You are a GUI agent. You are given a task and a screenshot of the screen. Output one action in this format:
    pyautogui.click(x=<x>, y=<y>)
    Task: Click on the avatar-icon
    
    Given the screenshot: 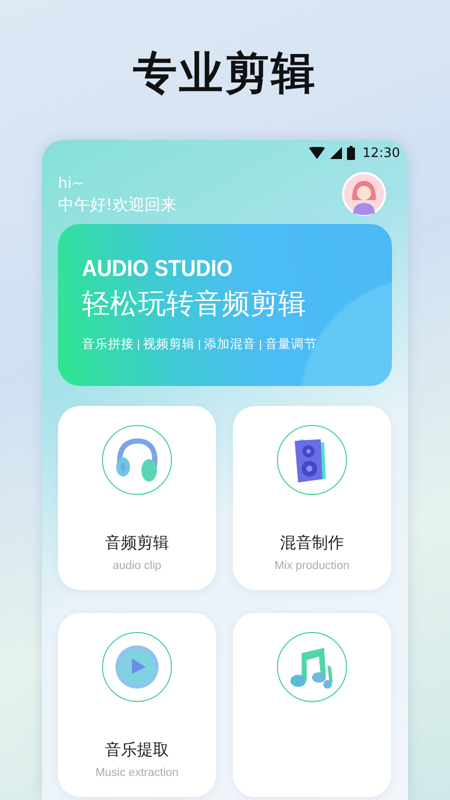 What is the action you would take?
    pyautogui.click(x=364, y=194)
    